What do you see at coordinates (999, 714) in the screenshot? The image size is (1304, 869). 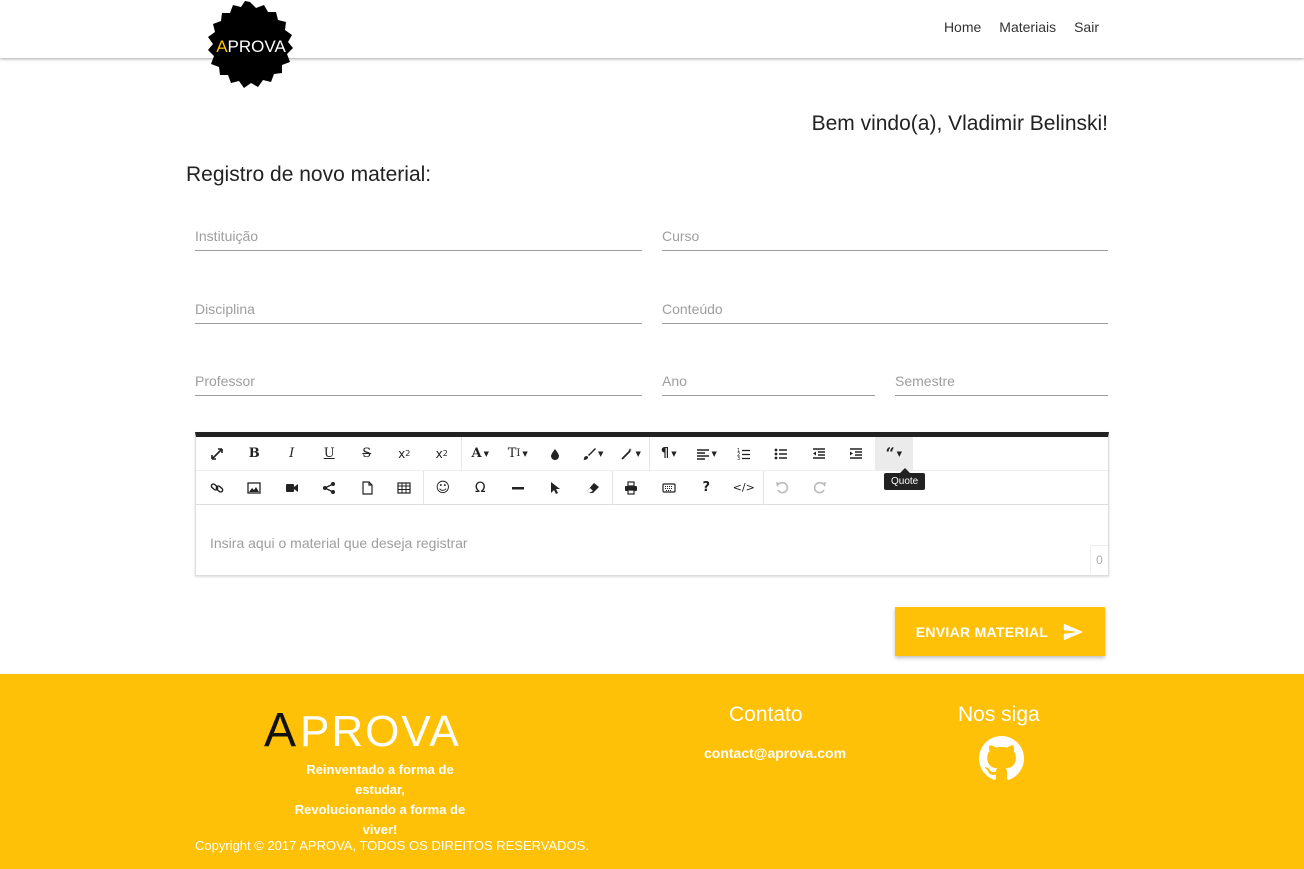 I see `follow-title: Nos siga` at bounding box center [999, 714].